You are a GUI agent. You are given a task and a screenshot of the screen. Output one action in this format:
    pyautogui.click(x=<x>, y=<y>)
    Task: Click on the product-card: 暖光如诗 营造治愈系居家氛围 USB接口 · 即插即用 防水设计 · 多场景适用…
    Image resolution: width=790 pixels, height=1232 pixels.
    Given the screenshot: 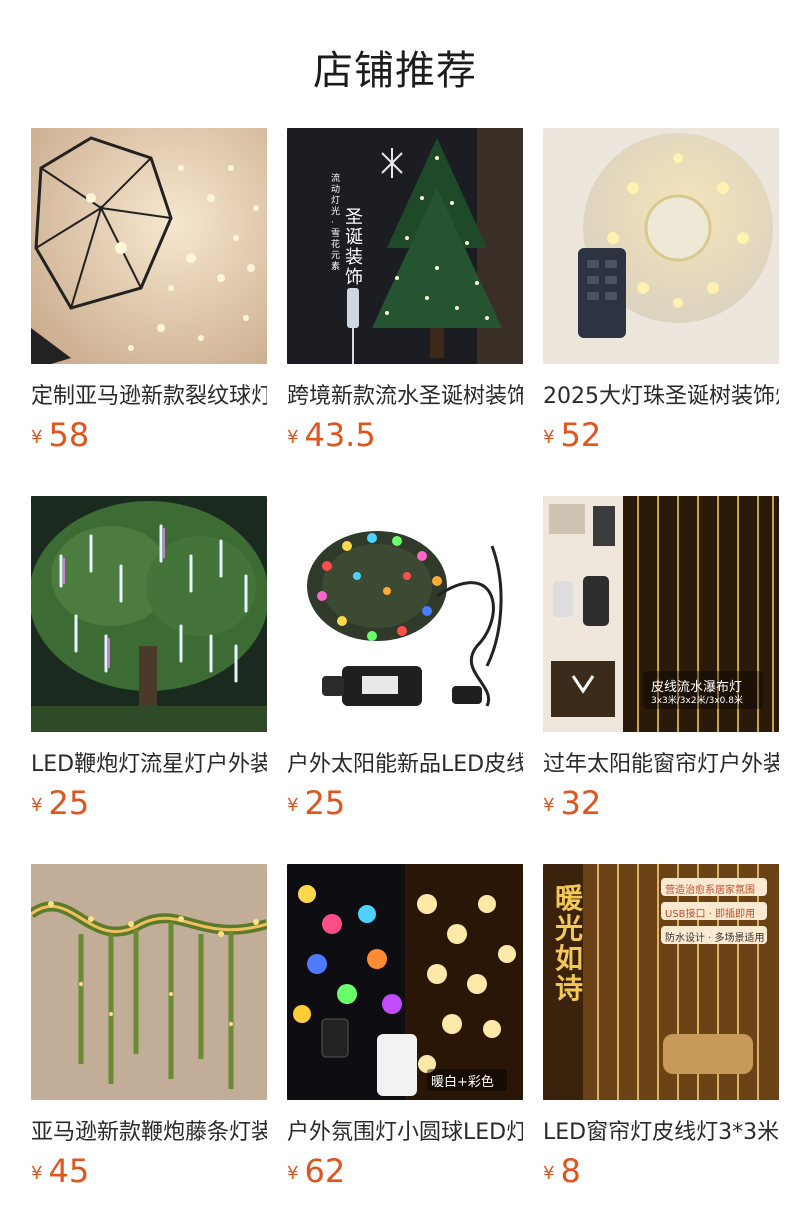 What is the action you would take?
    pyautogui.click(x=661, y=1034)
    